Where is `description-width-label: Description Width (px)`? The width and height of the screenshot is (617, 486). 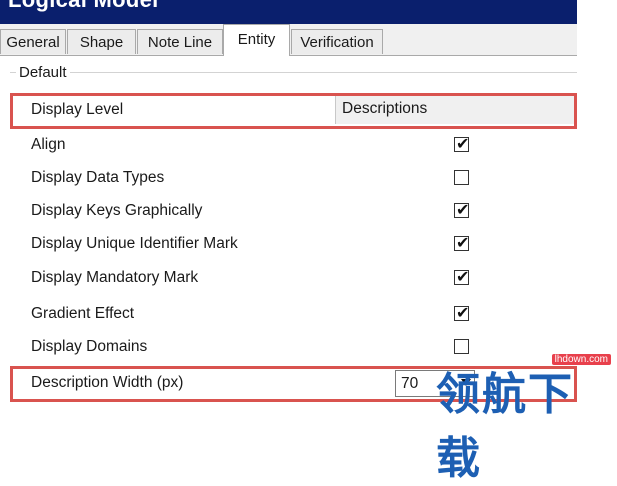
description-width-label: Description Width (px) is located at coordinates (107, 382).